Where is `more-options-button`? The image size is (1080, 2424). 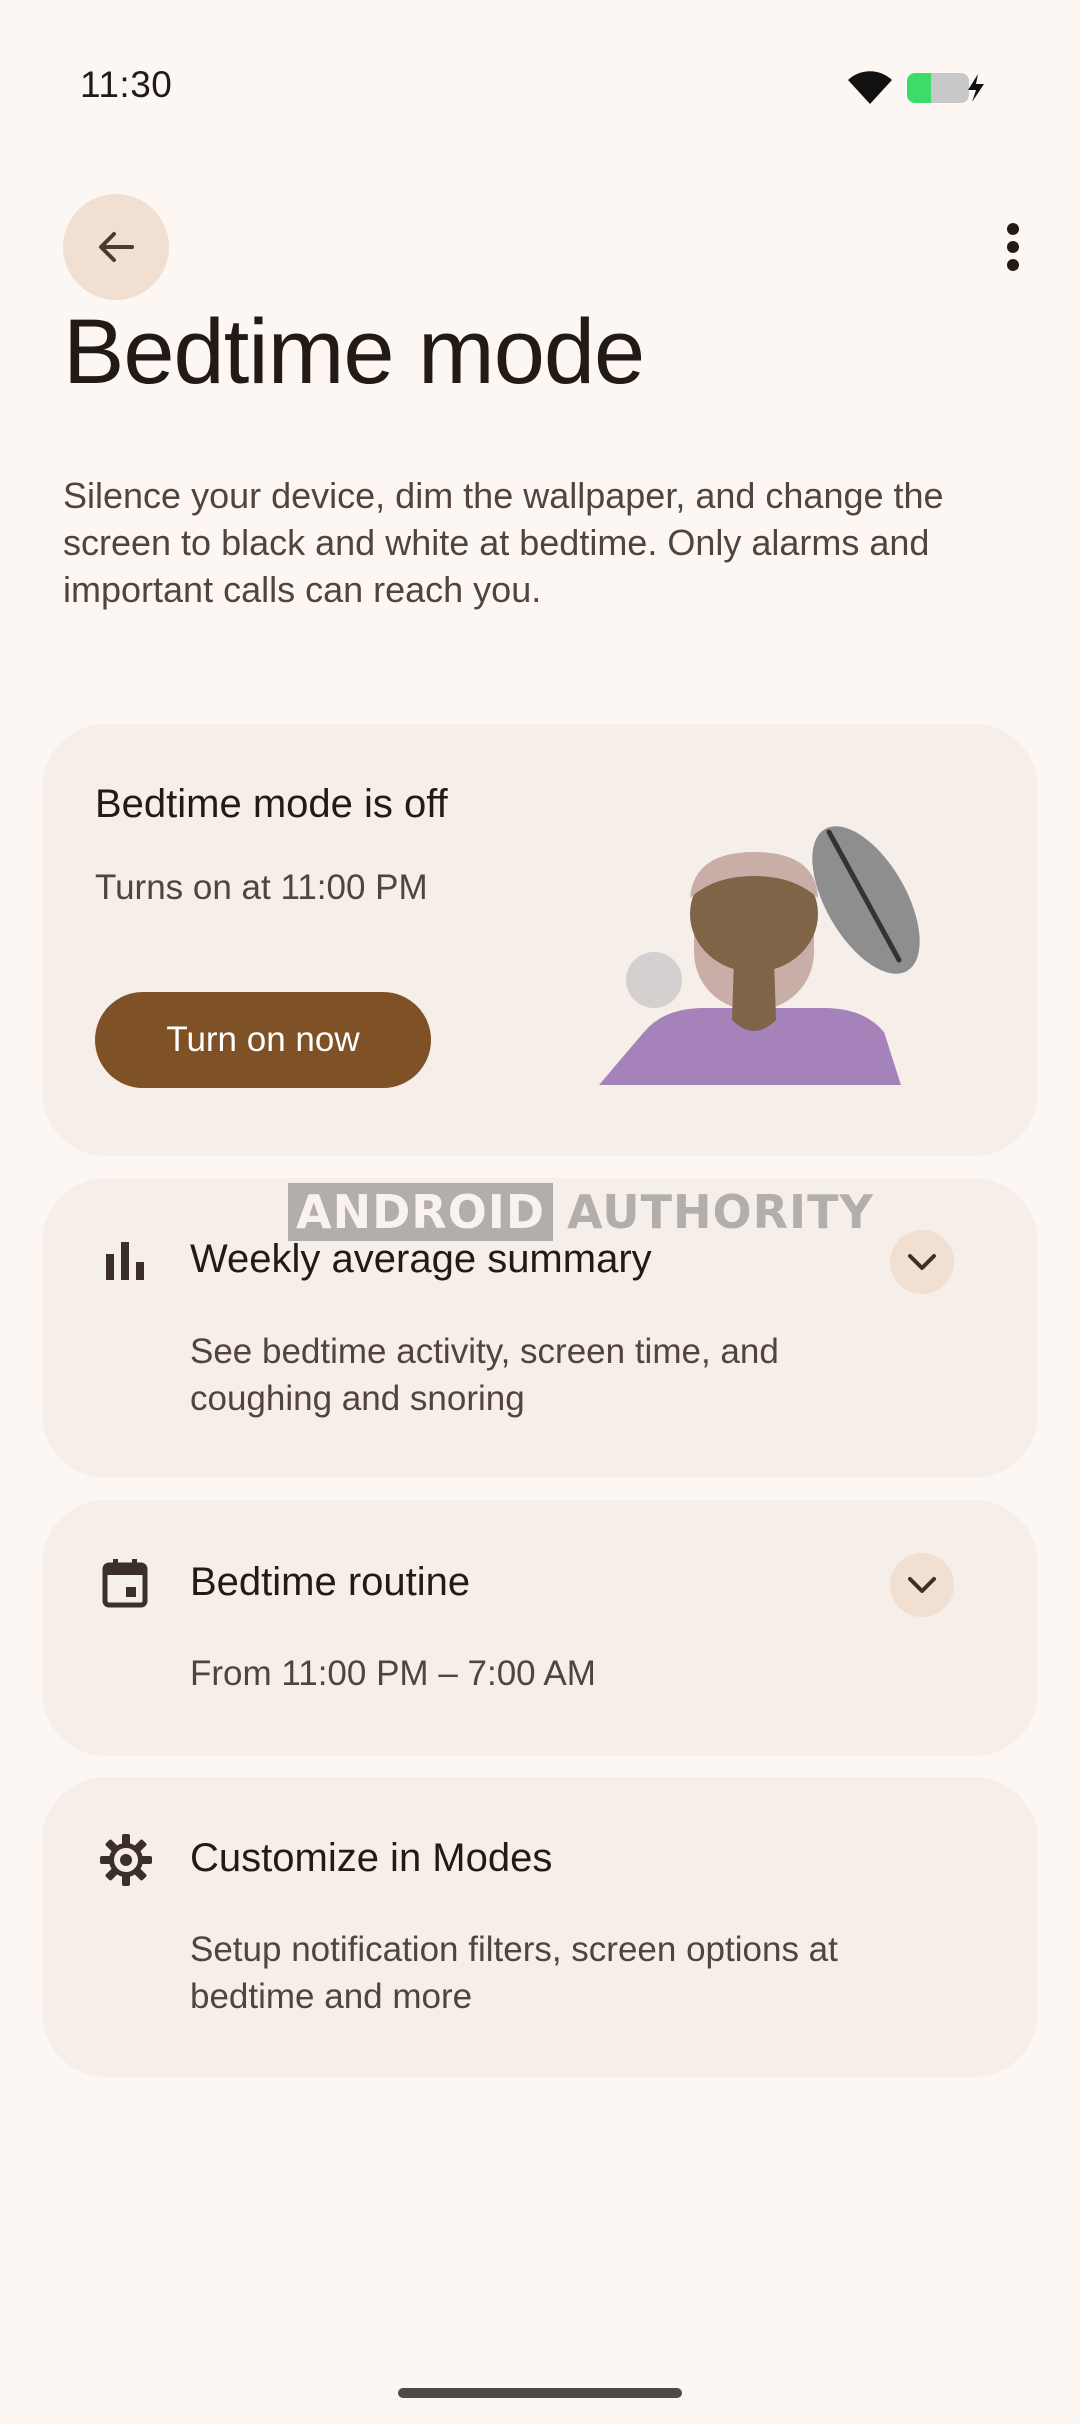 more-options-button is located at coordinates (1013, 247).